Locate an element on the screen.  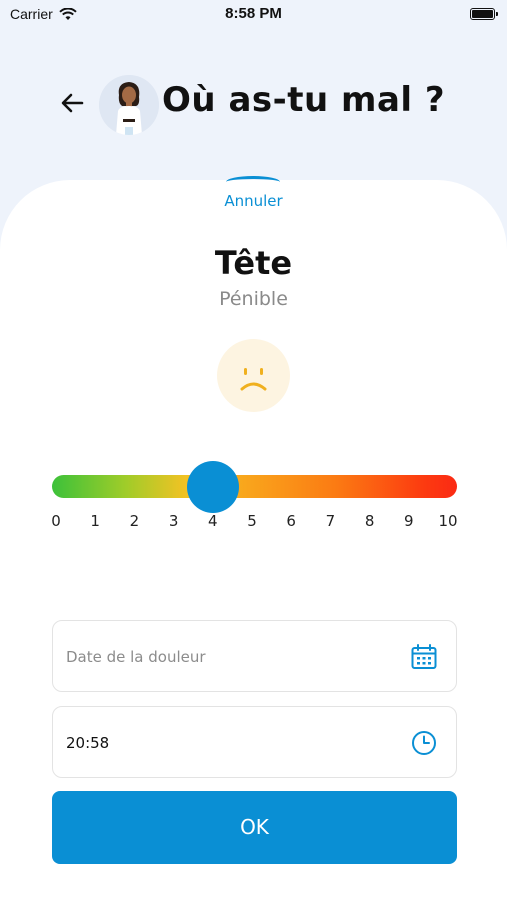
pain-time-field: 20:58 is located at coordinates (254, 742).